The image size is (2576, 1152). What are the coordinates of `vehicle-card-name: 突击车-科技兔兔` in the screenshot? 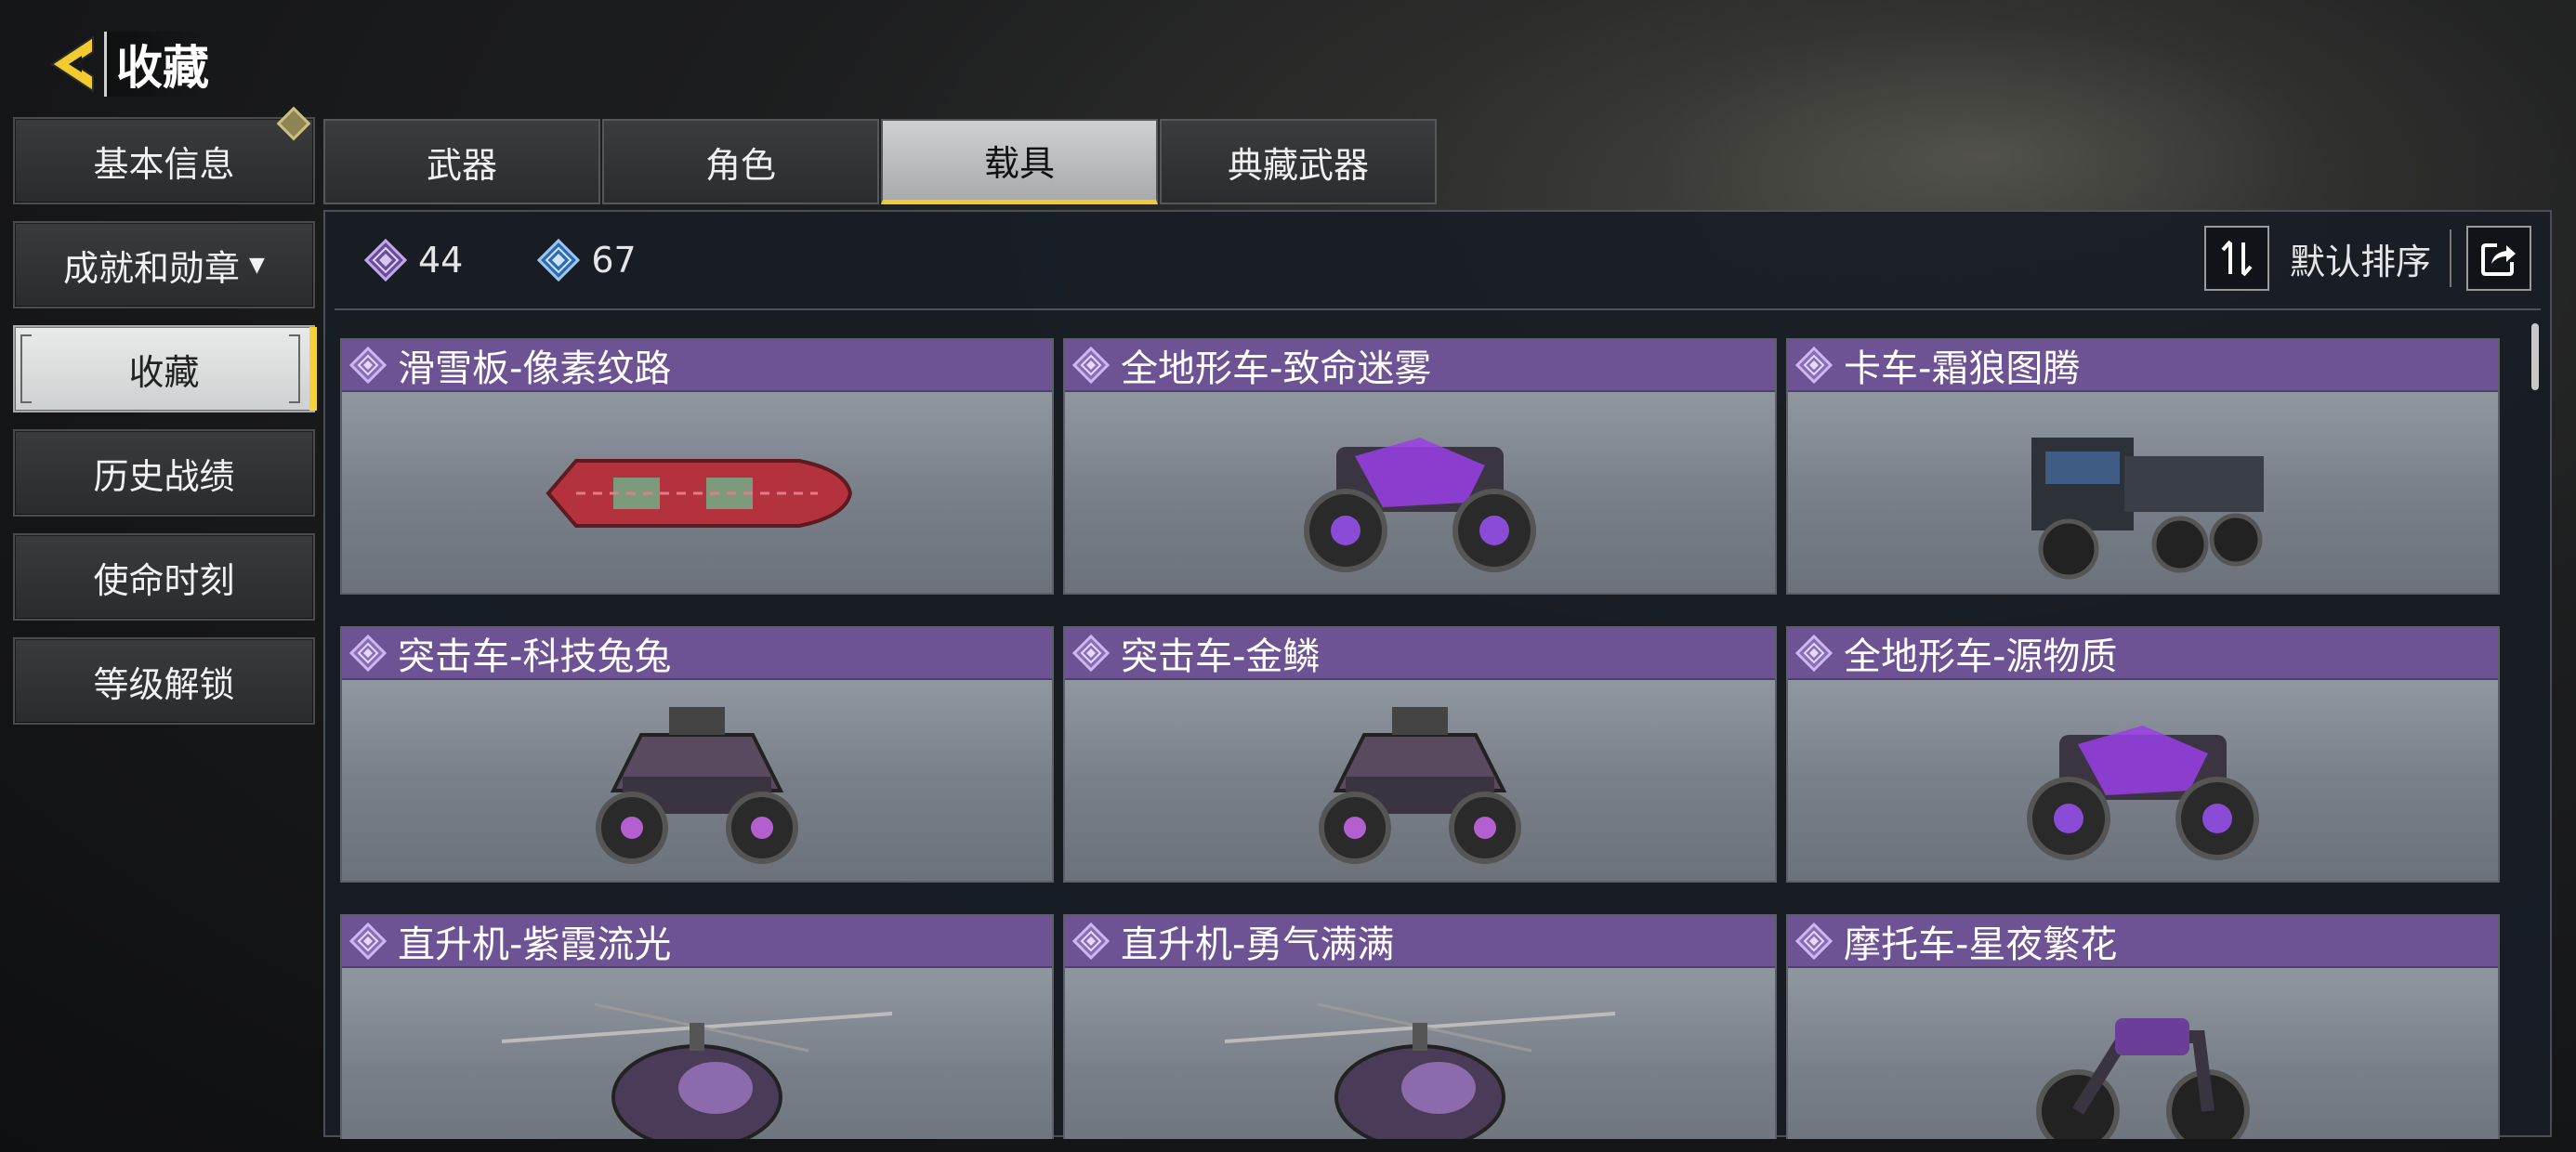 It's located at (535, 656).